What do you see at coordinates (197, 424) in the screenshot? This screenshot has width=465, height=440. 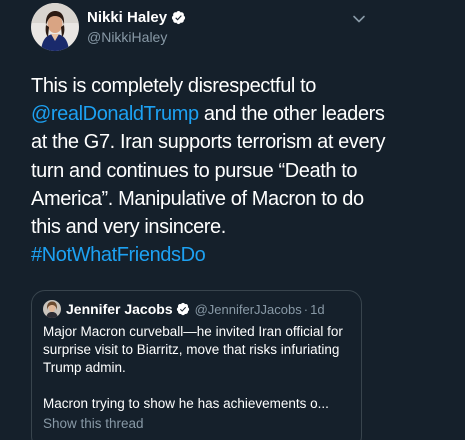 I see `show-thread-link: Show this thread` at bounding box center [197, 424].